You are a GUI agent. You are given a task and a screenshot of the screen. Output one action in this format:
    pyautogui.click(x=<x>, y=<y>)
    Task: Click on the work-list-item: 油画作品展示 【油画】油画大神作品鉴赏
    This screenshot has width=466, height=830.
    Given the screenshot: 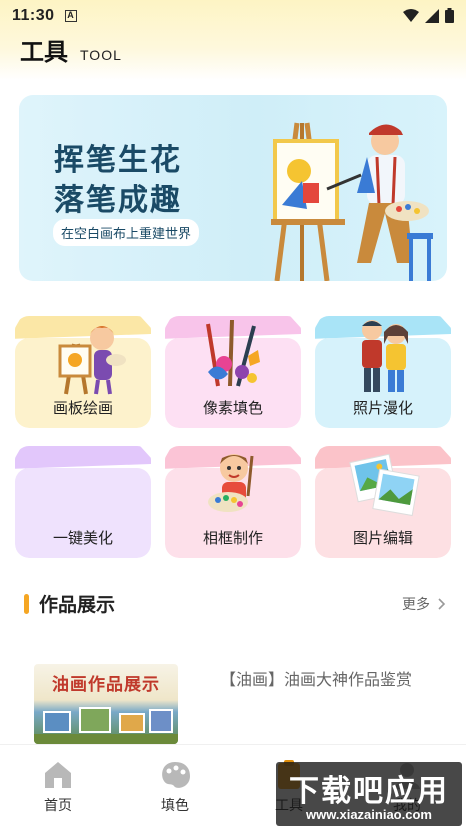 What is the action you would take?
    pyautogui.click(x=234, y=704)
    